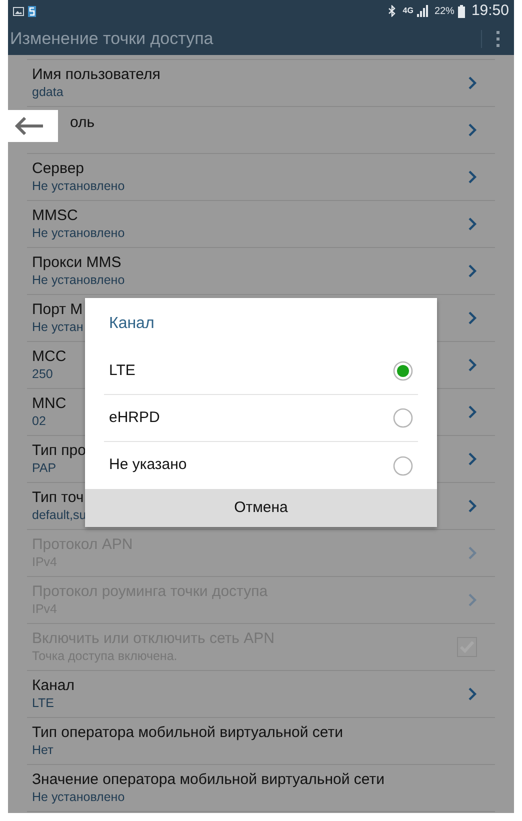 The width and height of the screenshot is (522, 821). What do you see at coordinates (53, 685) in the screenshot?
I see `setting-title: Канал` at bounding box center [53, 685].